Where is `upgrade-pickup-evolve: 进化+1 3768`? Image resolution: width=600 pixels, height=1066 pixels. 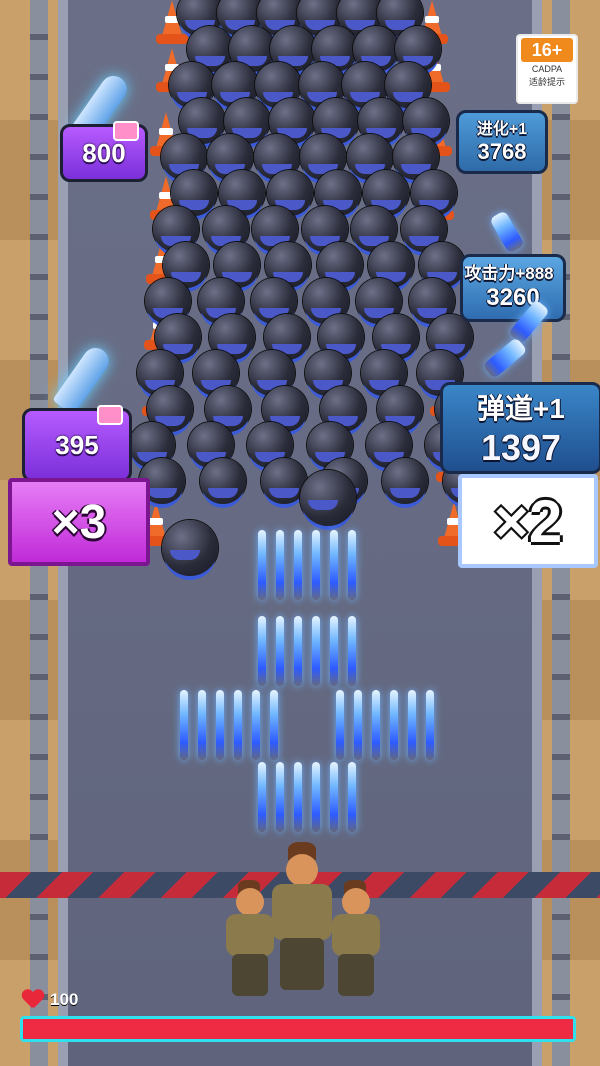 upgrade-pickup-evolve: 进化+1 3768 is located at coordinates (502, 142).